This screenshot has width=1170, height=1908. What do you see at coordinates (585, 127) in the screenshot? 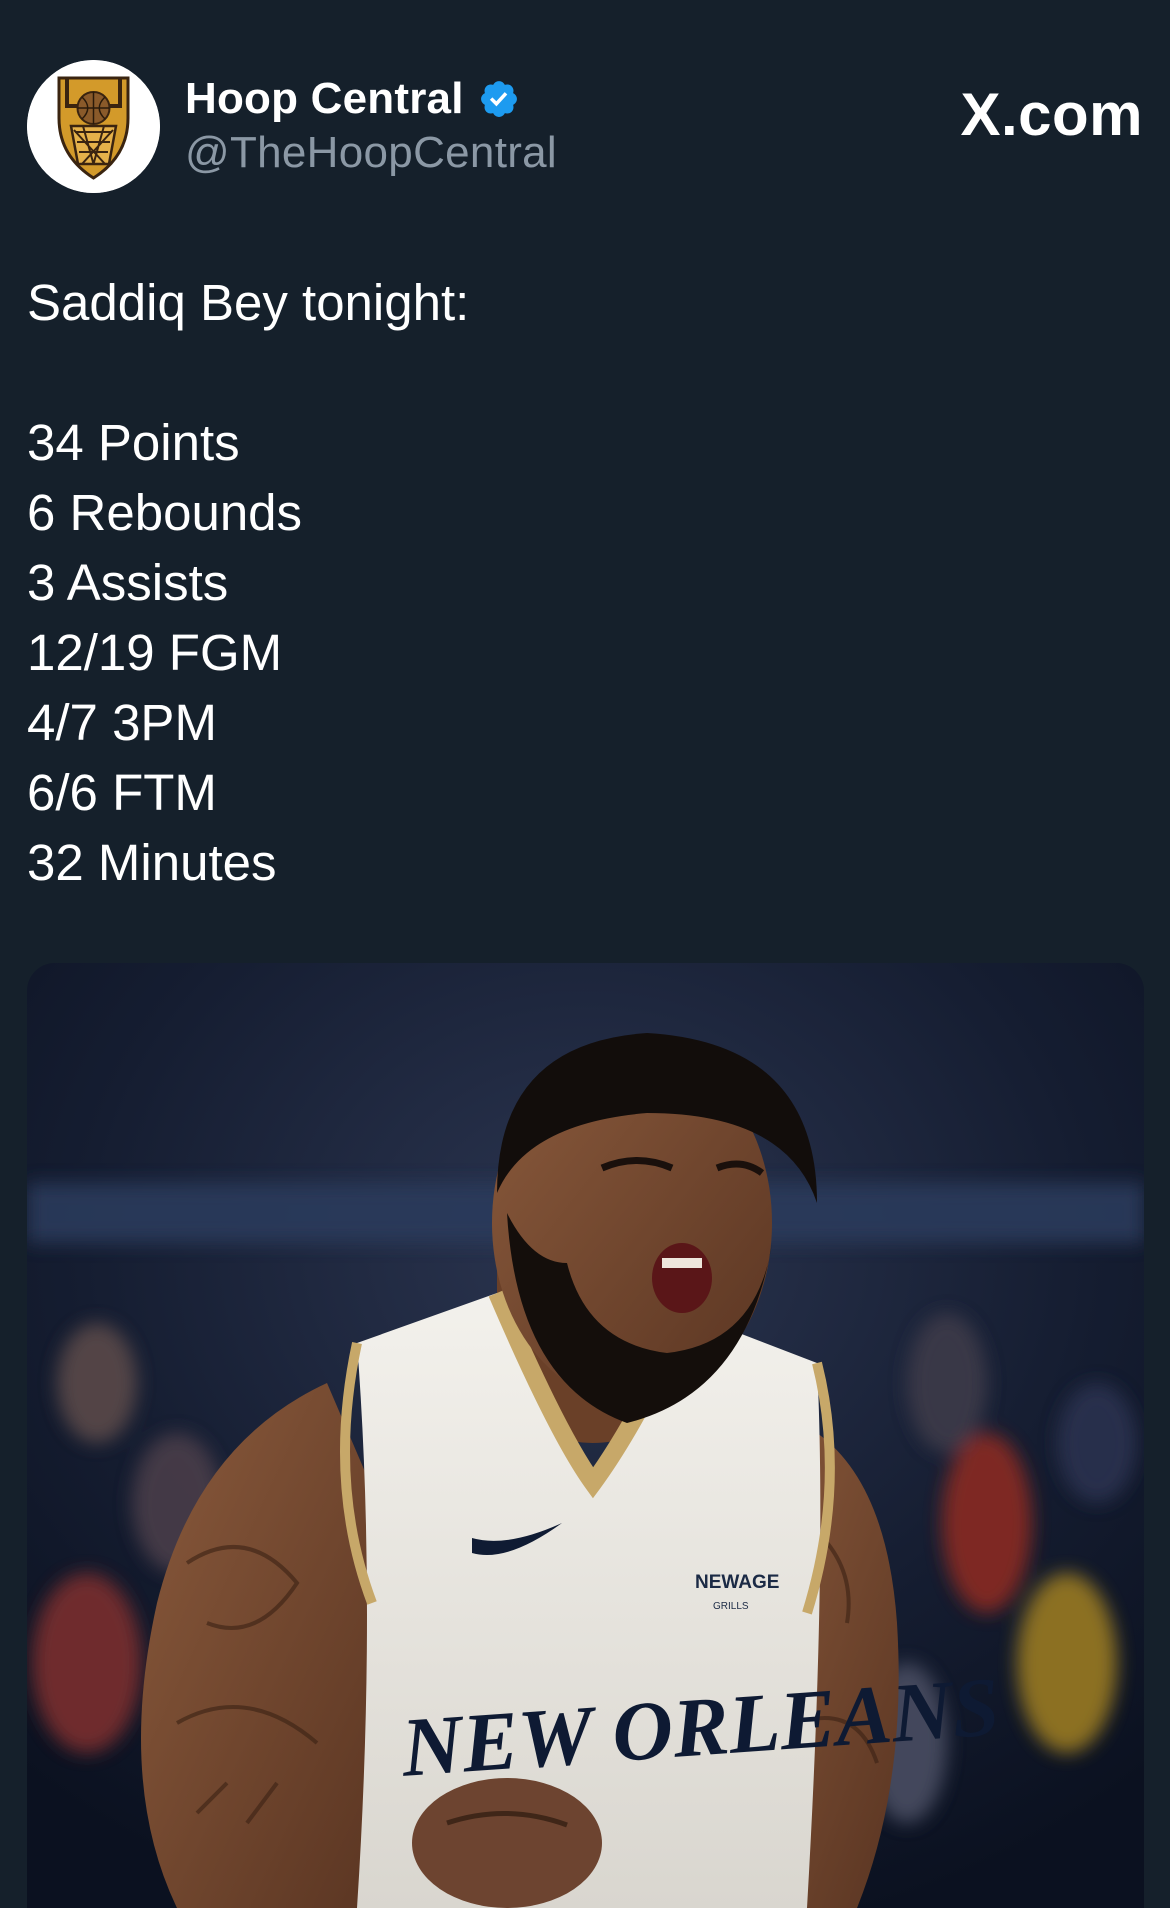
I see `tweet-header: Hoop Central @TheHoopCentral X.com` at bounding box center [585, 127].